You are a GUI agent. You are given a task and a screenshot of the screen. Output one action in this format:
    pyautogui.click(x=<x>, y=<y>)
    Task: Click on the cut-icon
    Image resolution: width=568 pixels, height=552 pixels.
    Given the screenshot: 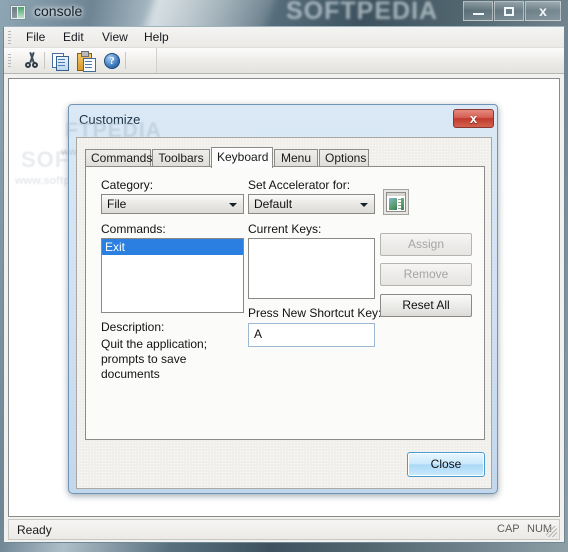 What is the action you would take?
    pyautogui.click(x=32, y=60)
    